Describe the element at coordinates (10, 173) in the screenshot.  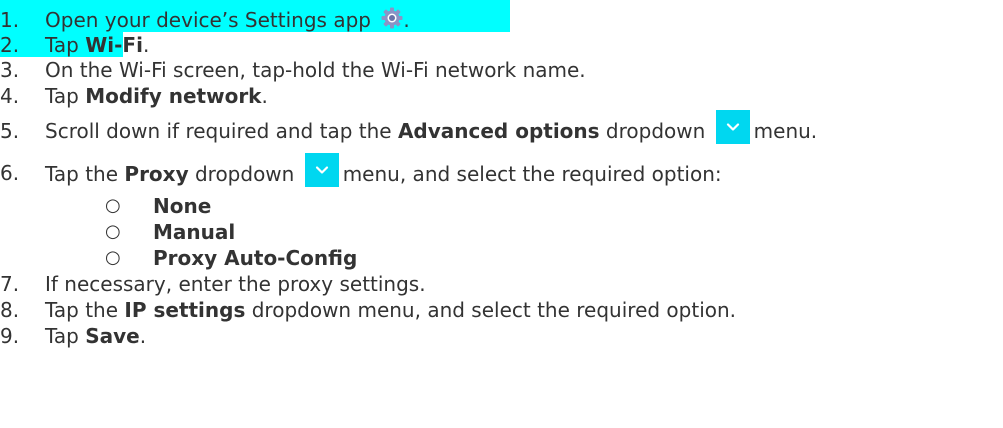
I see `step-number: 6.` at that location.